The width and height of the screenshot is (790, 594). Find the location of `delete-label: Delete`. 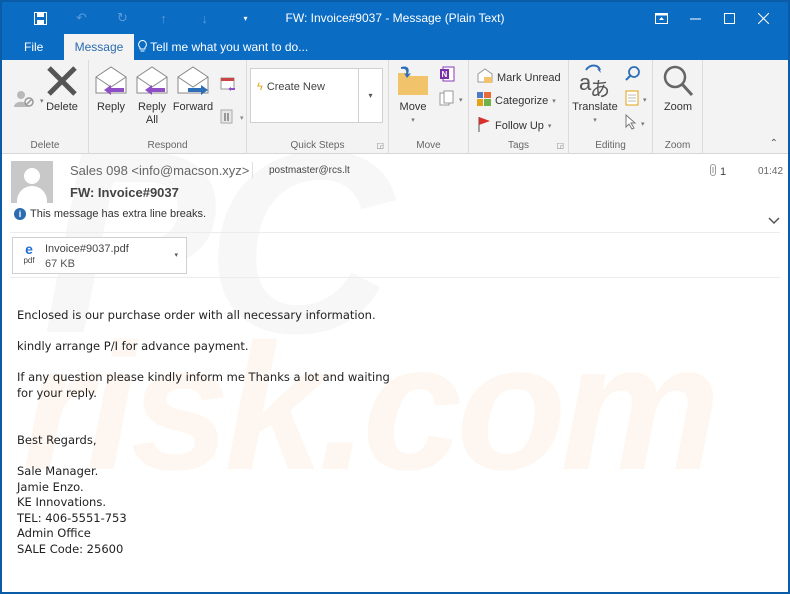

delete-label: Delete is located at coordinates (62, 107).